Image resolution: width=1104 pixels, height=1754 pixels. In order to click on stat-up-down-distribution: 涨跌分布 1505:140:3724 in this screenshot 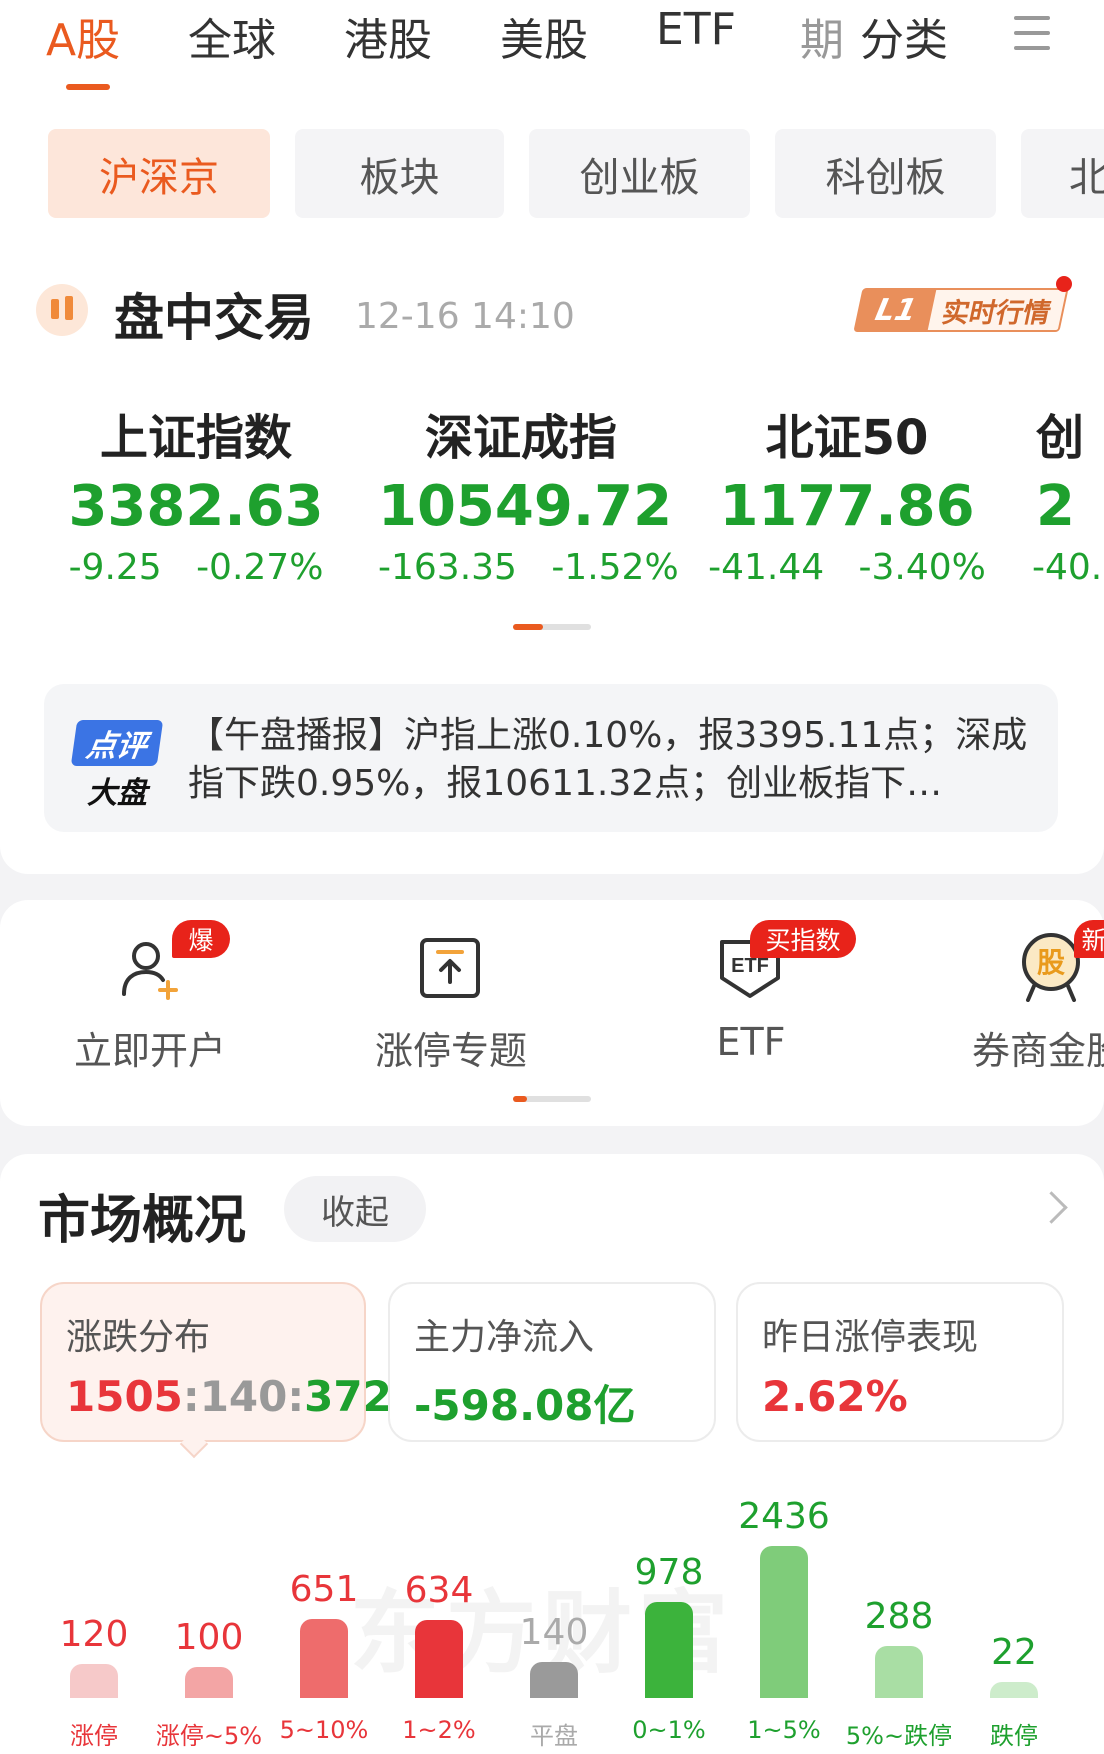, I will do `click(231, 1362)`.